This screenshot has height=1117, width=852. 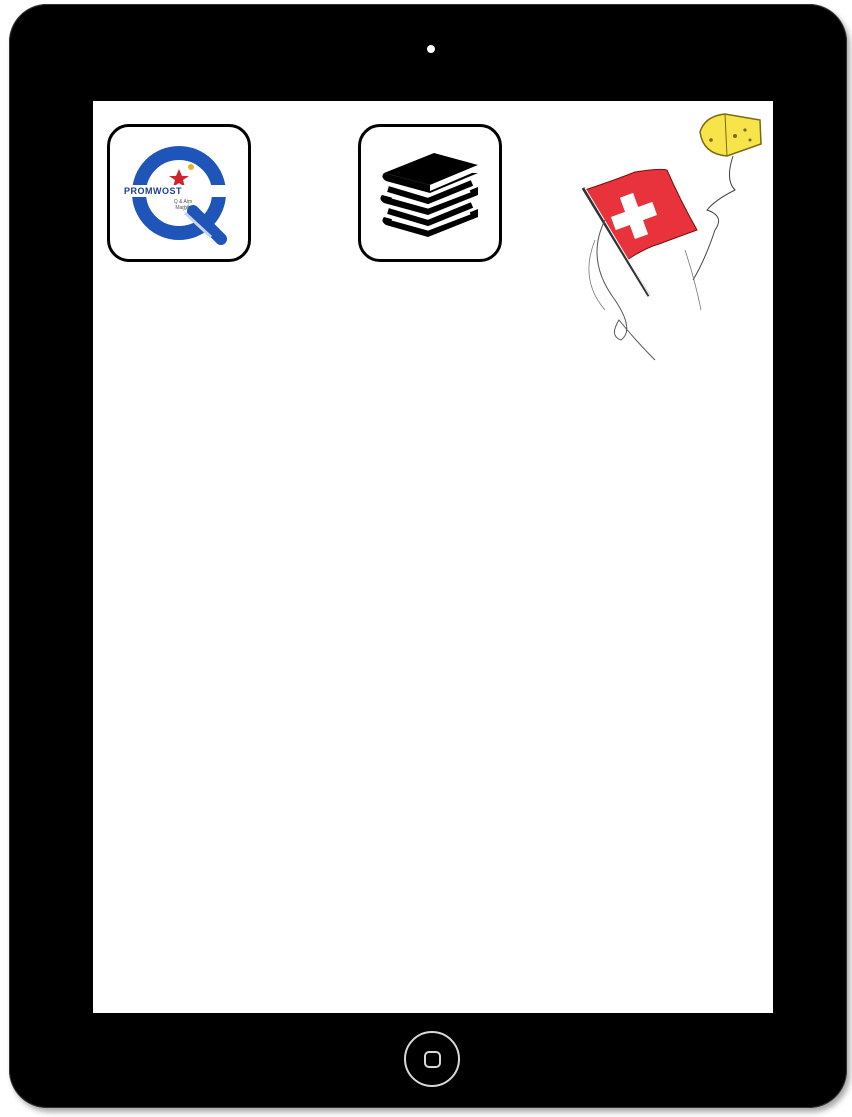 What do you see at coordinates (153, 191) in the screenshot?
I see `q-brand-text: PROMWOST` at bounding box center [153, 191].